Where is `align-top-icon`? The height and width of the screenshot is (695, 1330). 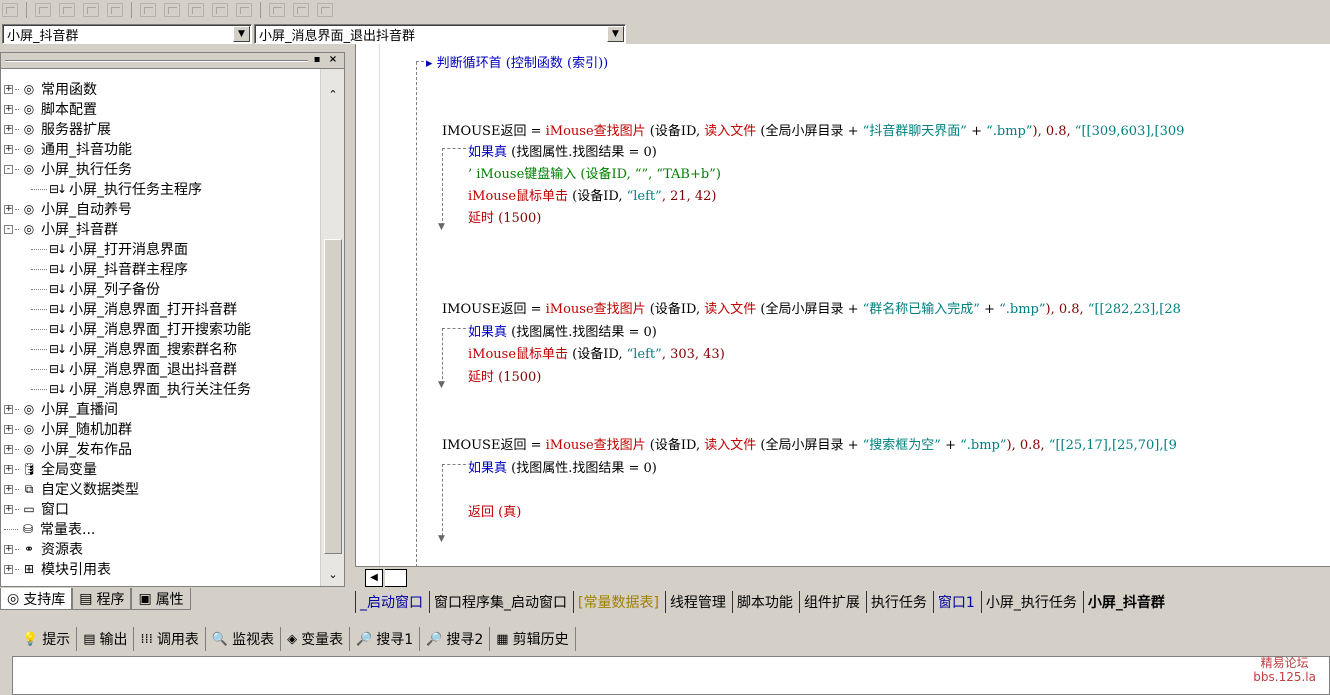
align-top-icon is located at coordinates (43, 10).